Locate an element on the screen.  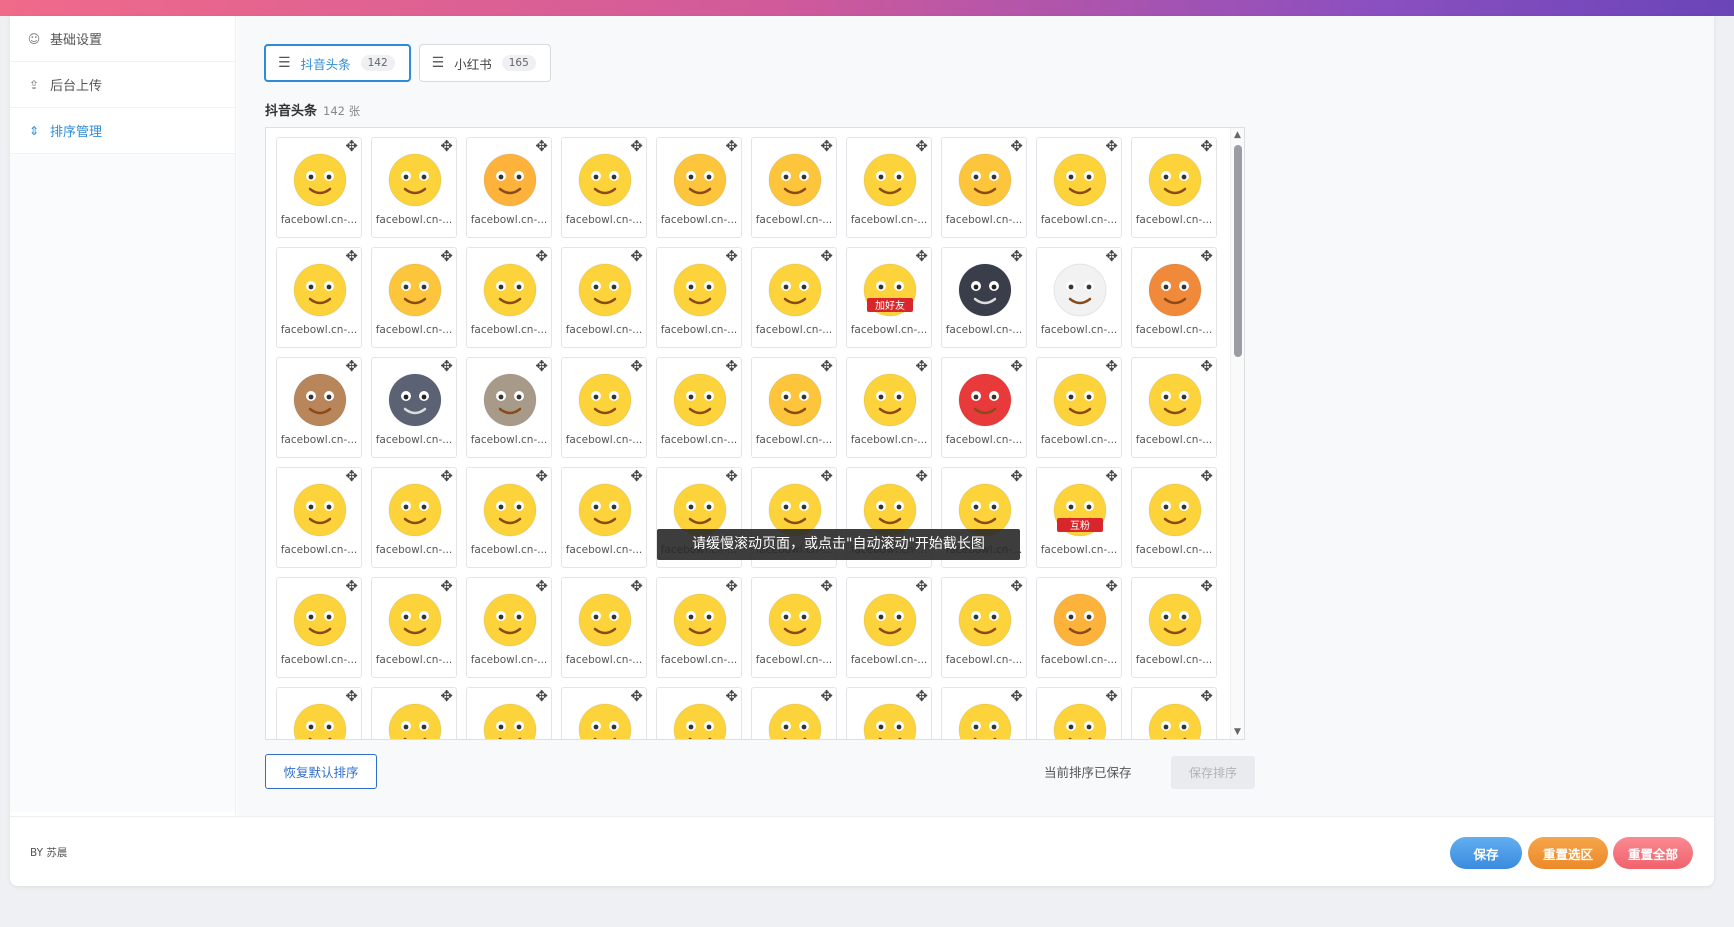
reset-all-button: 重置全部 is located at coordinates (1653, 853).